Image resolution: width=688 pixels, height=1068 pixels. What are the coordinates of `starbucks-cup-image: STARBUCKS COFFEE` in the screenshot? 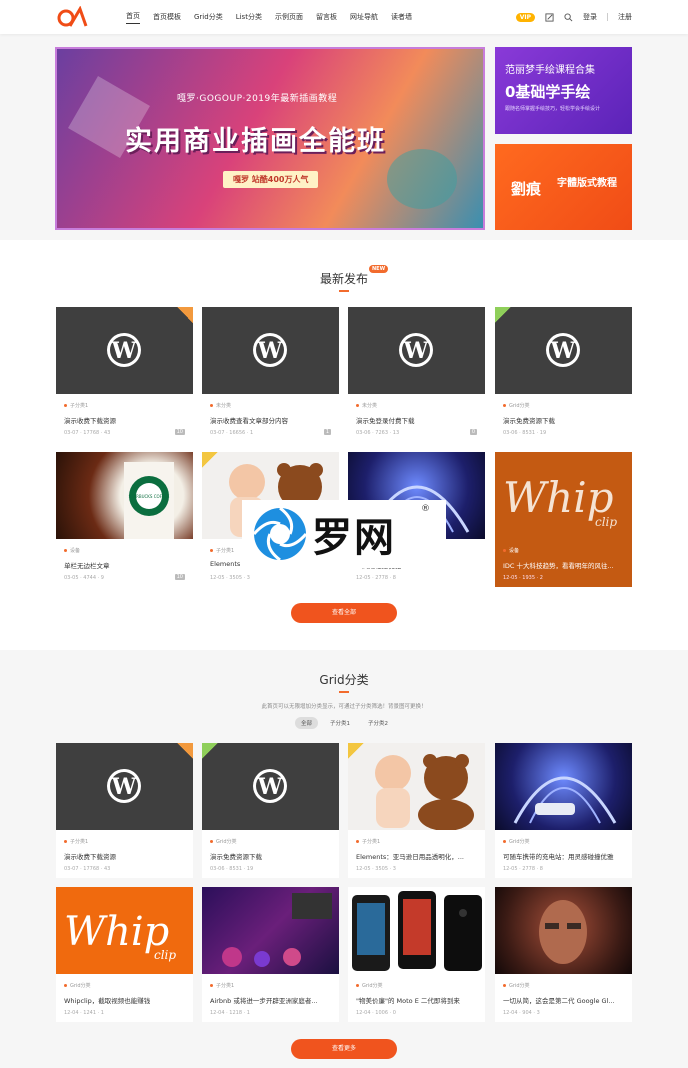 It's located at (149, 500).